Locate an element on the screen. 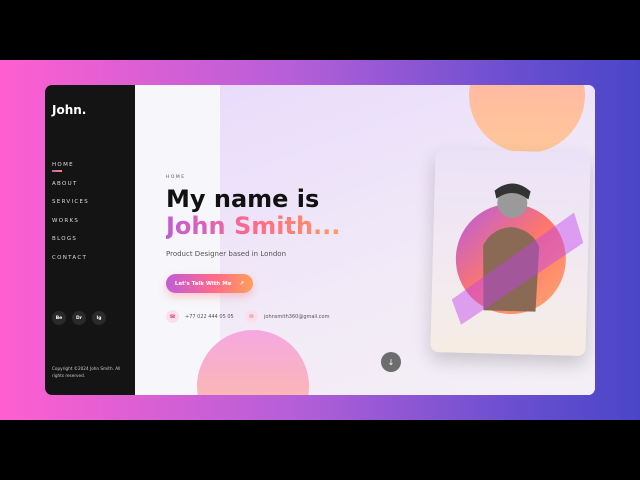  dribbble-link: Dr is located at coordinates (79, 318).